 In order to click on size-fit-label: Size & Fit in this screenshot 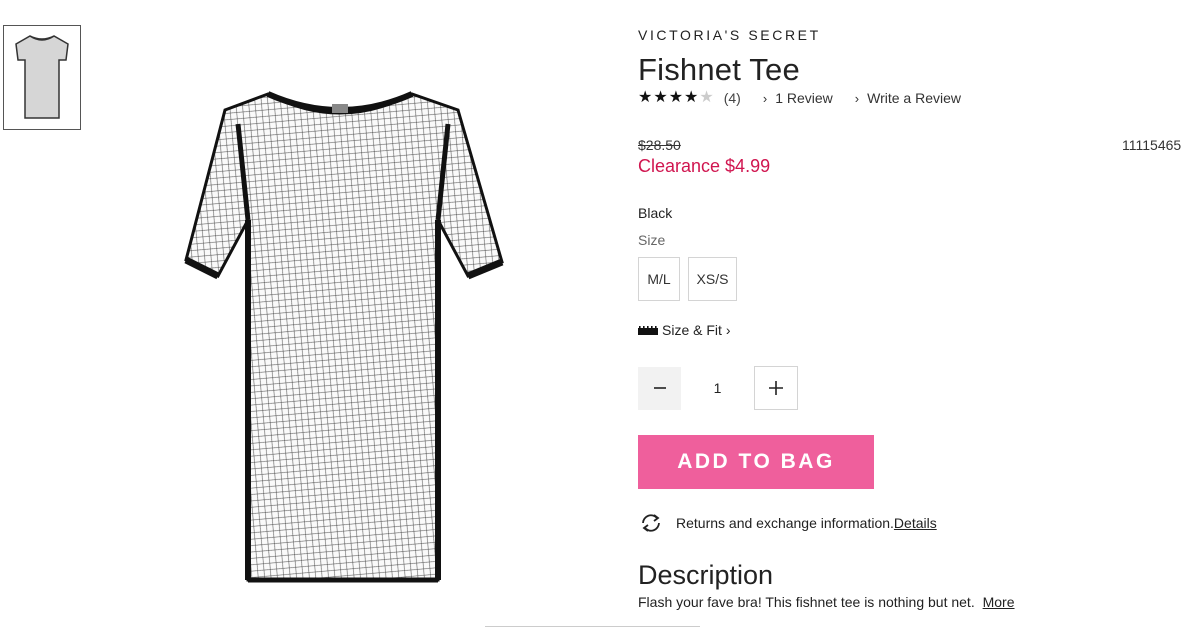, I will do `click(692, 330)`.